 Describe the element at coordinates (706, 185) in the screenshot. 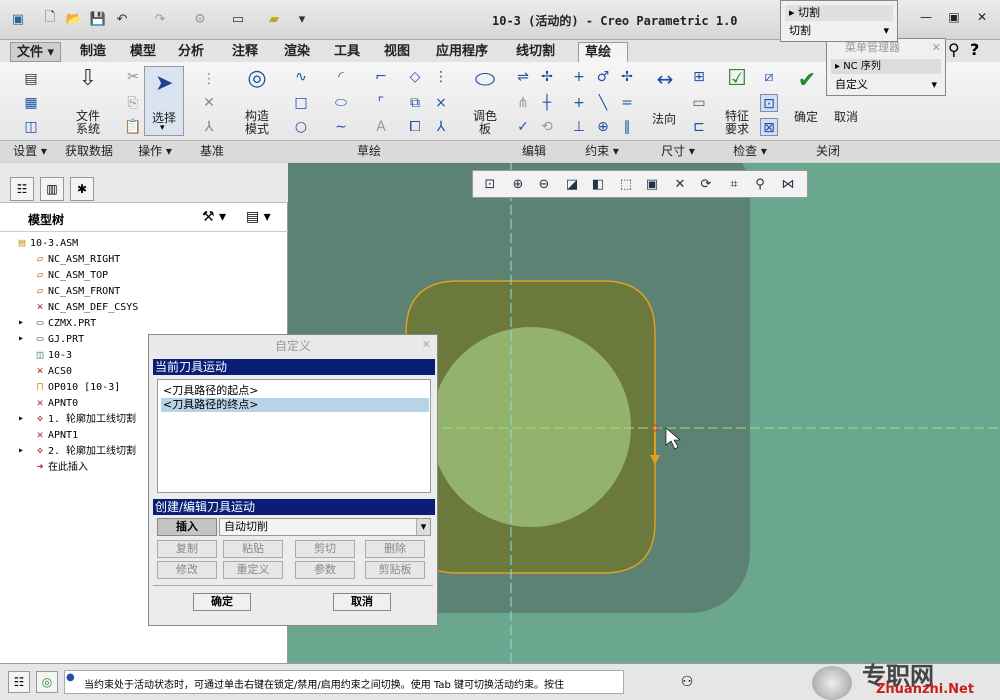

I see `sketch-view-icon: ⟳` at that location.